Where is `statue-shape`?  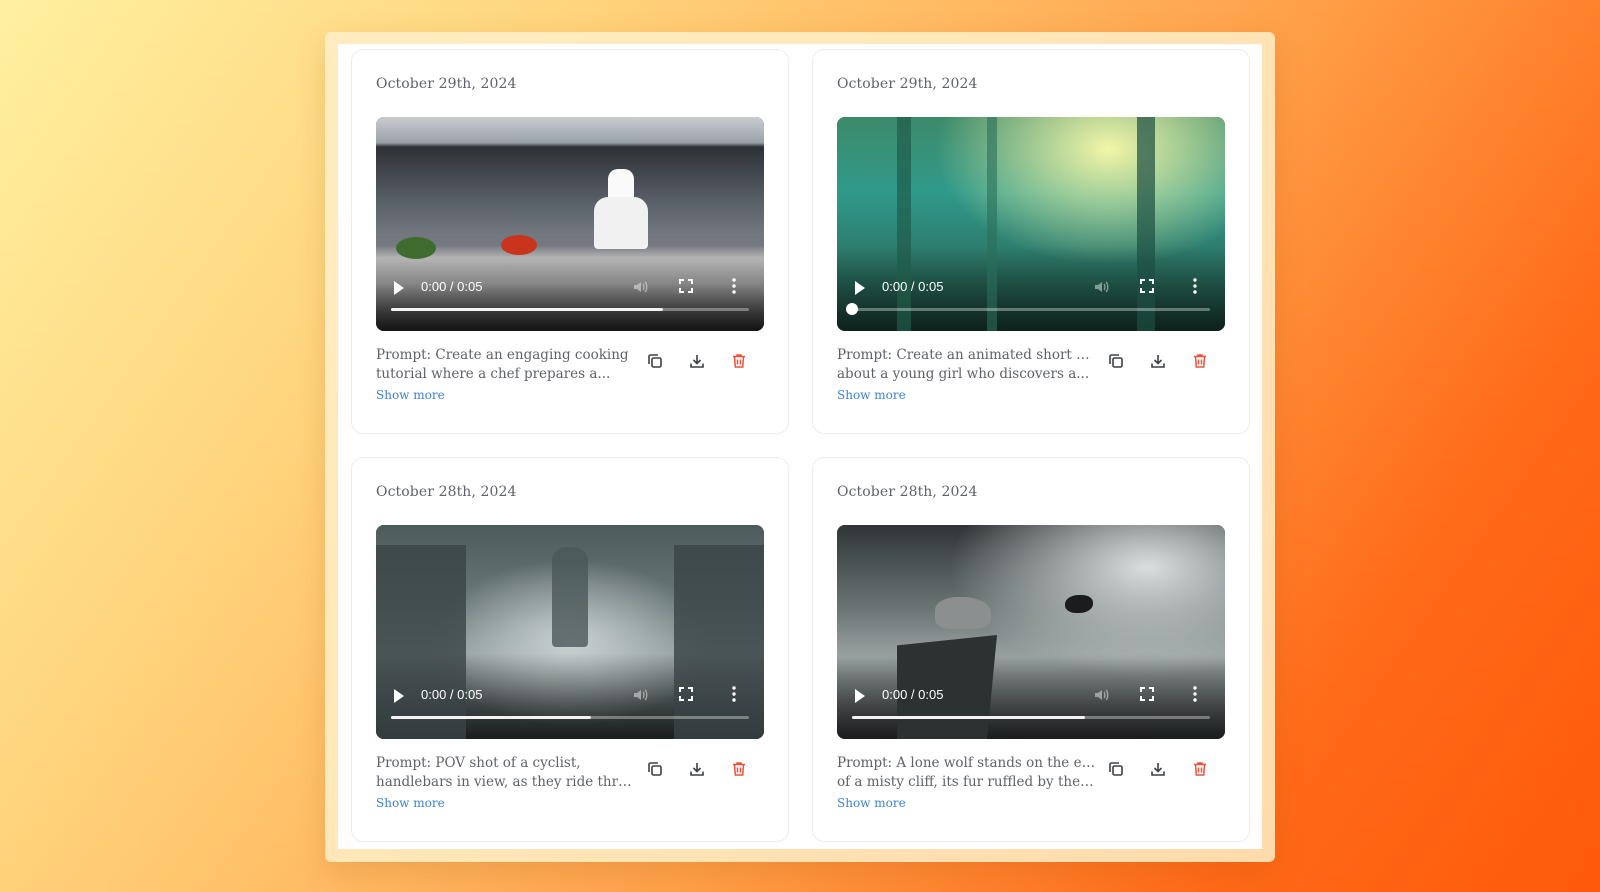 statue-shape is located at coordinates (570, 597).